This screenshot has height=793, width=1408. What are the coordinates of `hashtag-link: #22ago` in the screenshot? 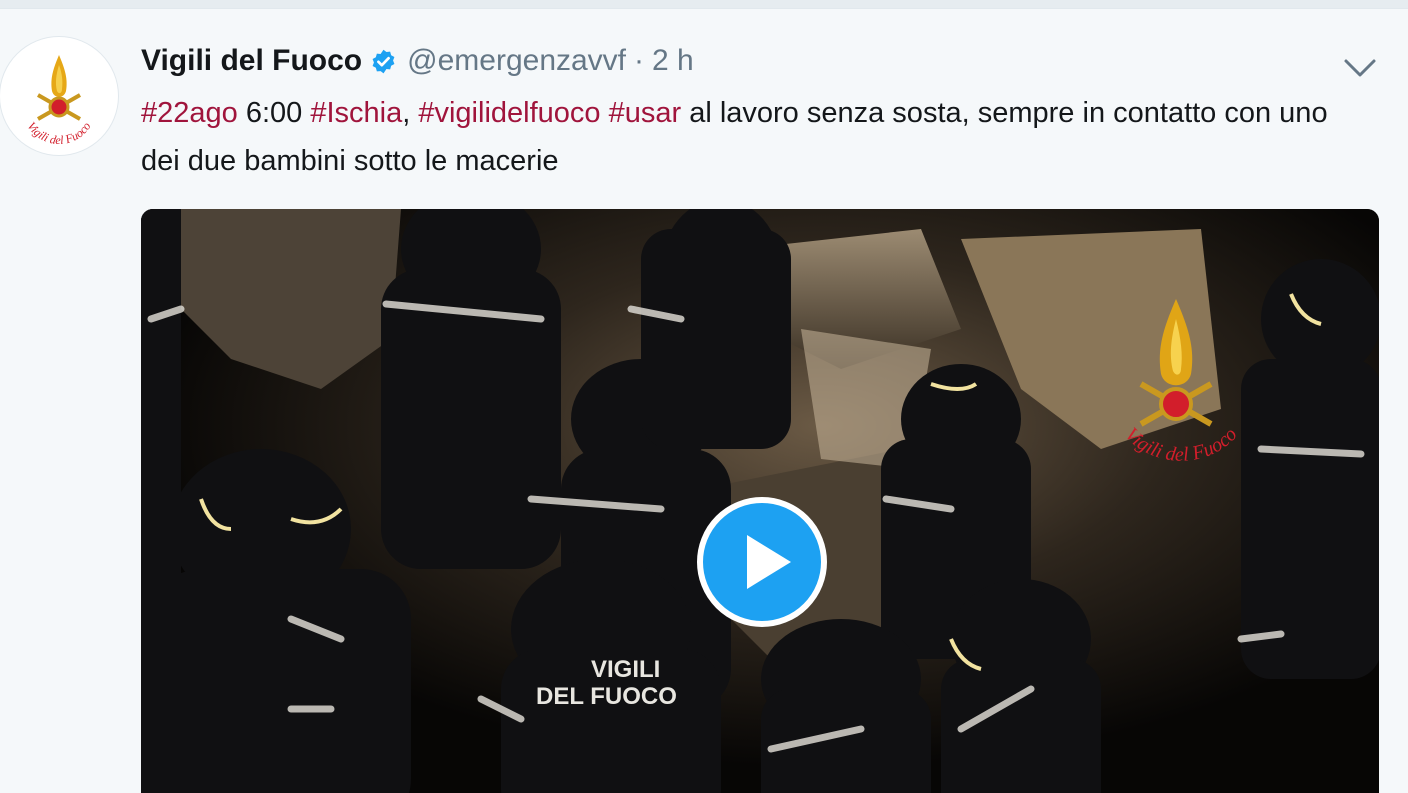 It's located at (189, 113).